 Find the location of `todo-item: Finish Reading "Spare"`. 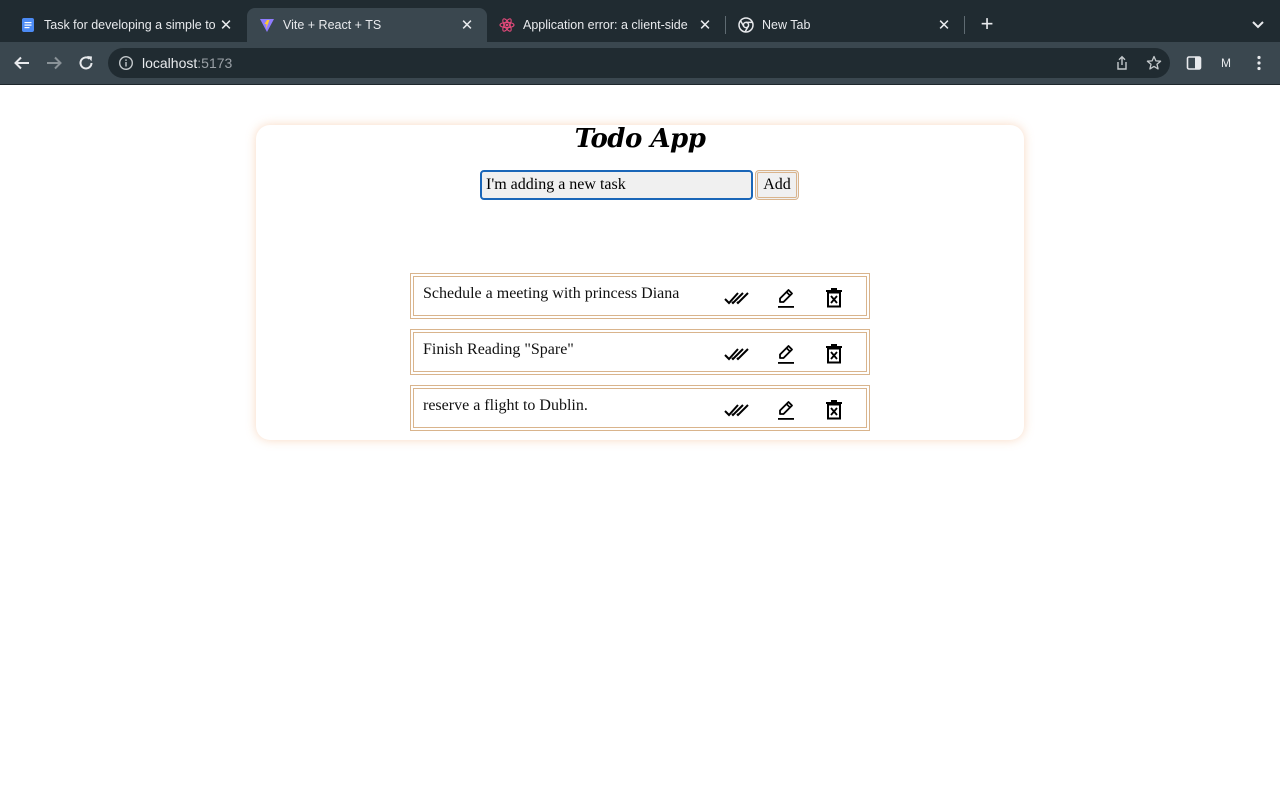

todo-item: Finish Reading "Spare" is located at coordinates (640, 352).